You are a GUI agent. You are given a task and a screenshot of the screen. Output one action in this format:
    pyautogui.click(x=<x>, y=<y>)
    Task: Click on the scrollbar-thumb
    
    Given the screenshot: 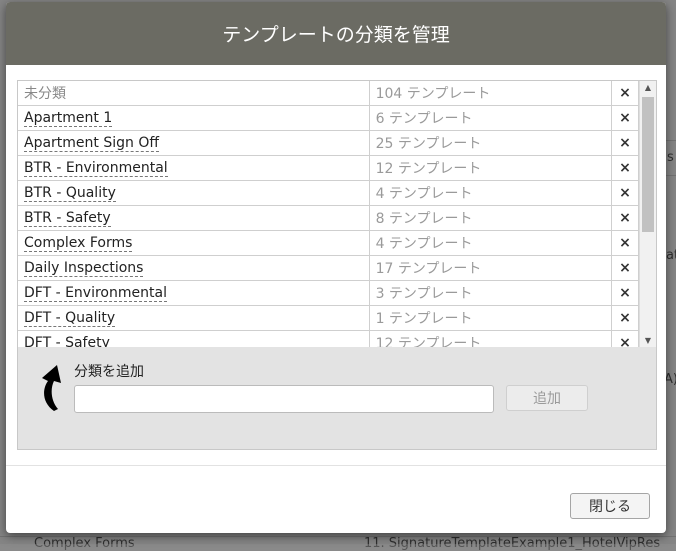 What is the action you would take?
    pyautogui.click(x=648, y=164)
    